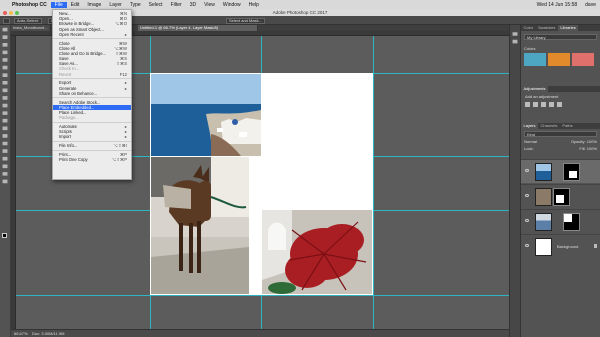 The width and height of the screenshot is (600, 337). What do you see at coordinates (92, 136) in the screenshot?
I see `menu-item-import: Import ▸` at bounding box center [92, 136].